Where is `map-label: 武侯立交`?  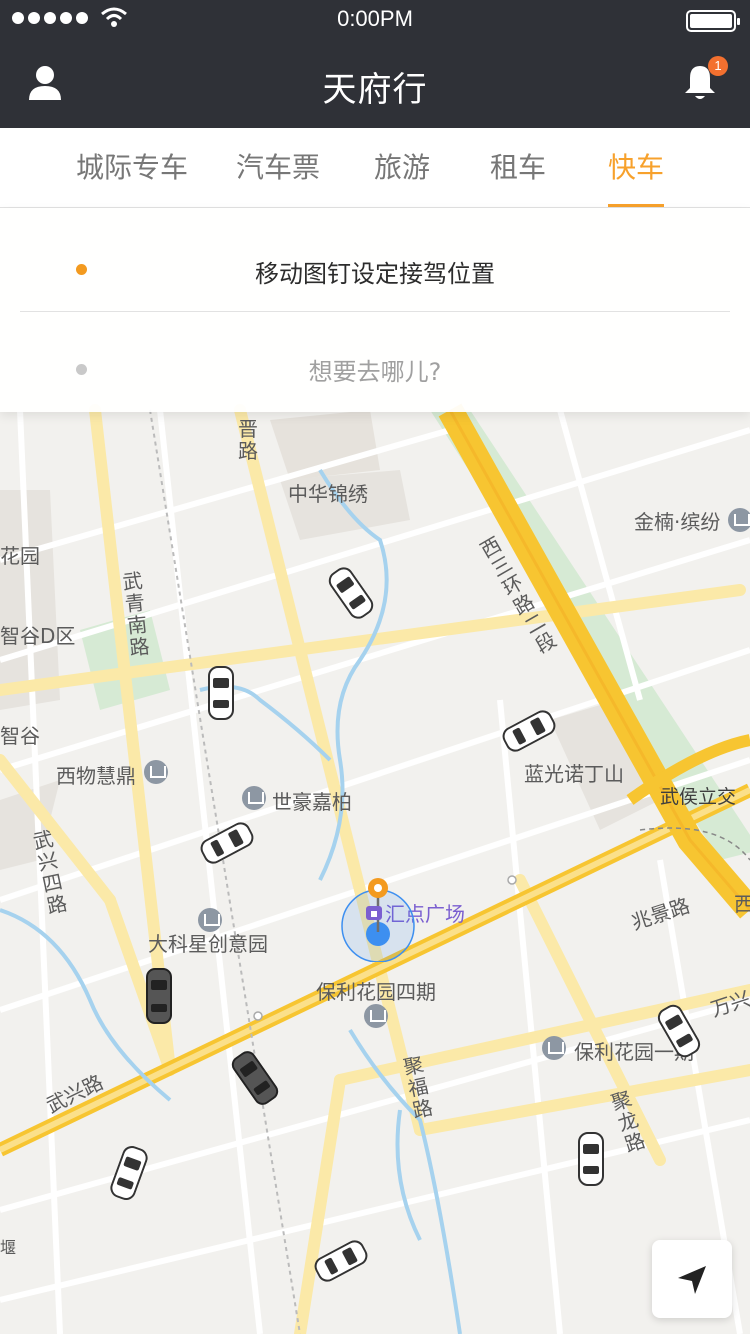
map-label: 武侯立交 is located at coordinates (698, 797).